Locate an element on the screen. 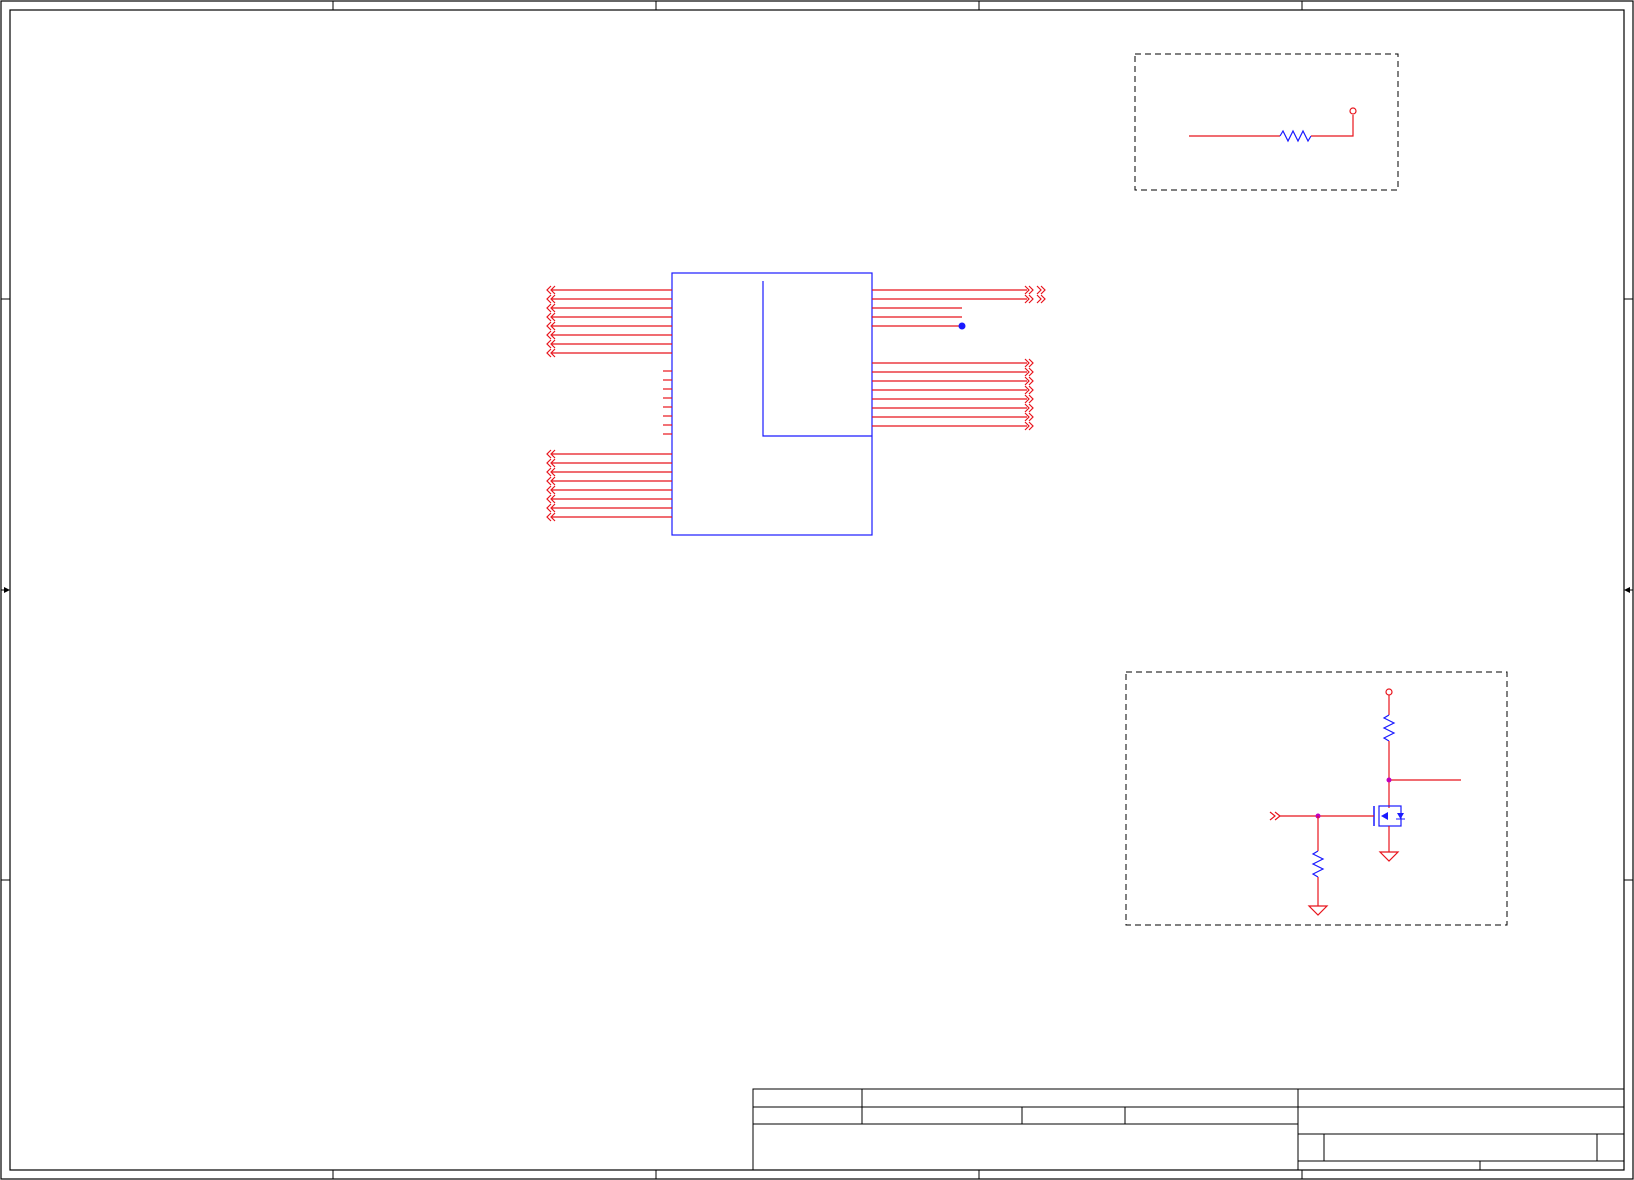 The height and width of the screenshot is (1180, 1634). ic-left-unconnected-stubs is located at coordinates (667, 402).